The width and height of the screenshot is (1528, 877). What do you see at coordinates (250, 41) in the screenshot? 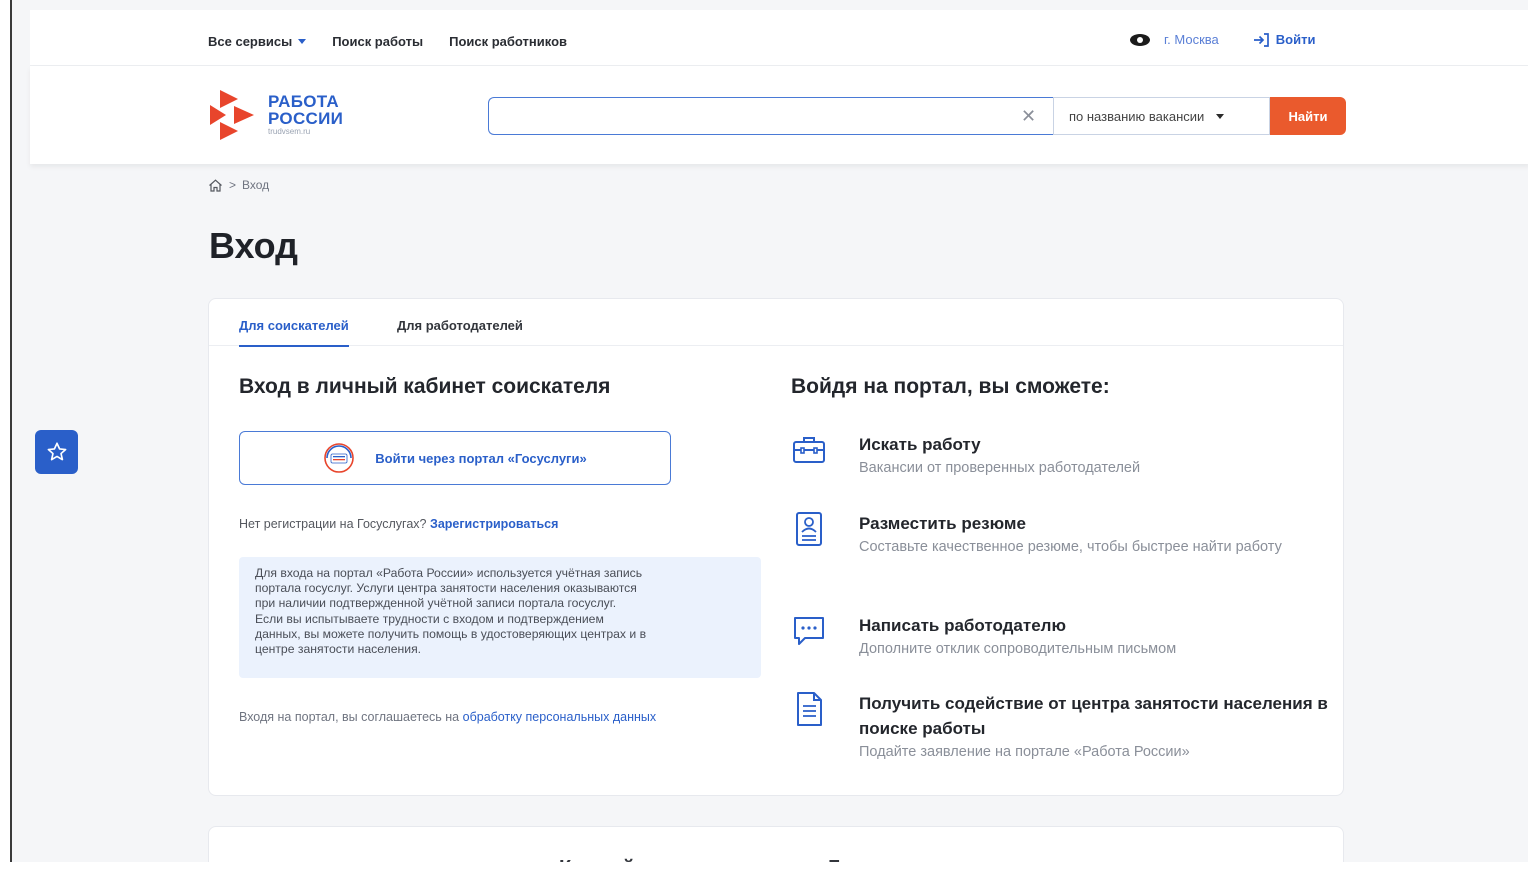
I see `all-services-label: Все сервисы` at bounding box center [250, 41].